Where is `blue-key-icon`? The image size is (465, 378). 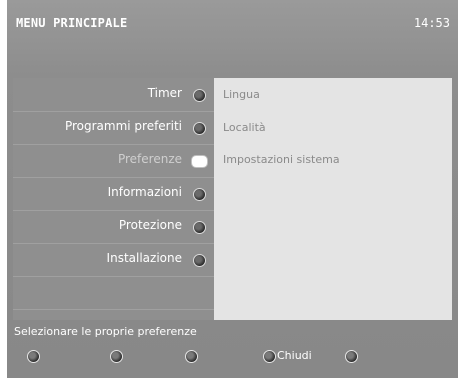
blue-key-icon is located at coordinates (269, 356).